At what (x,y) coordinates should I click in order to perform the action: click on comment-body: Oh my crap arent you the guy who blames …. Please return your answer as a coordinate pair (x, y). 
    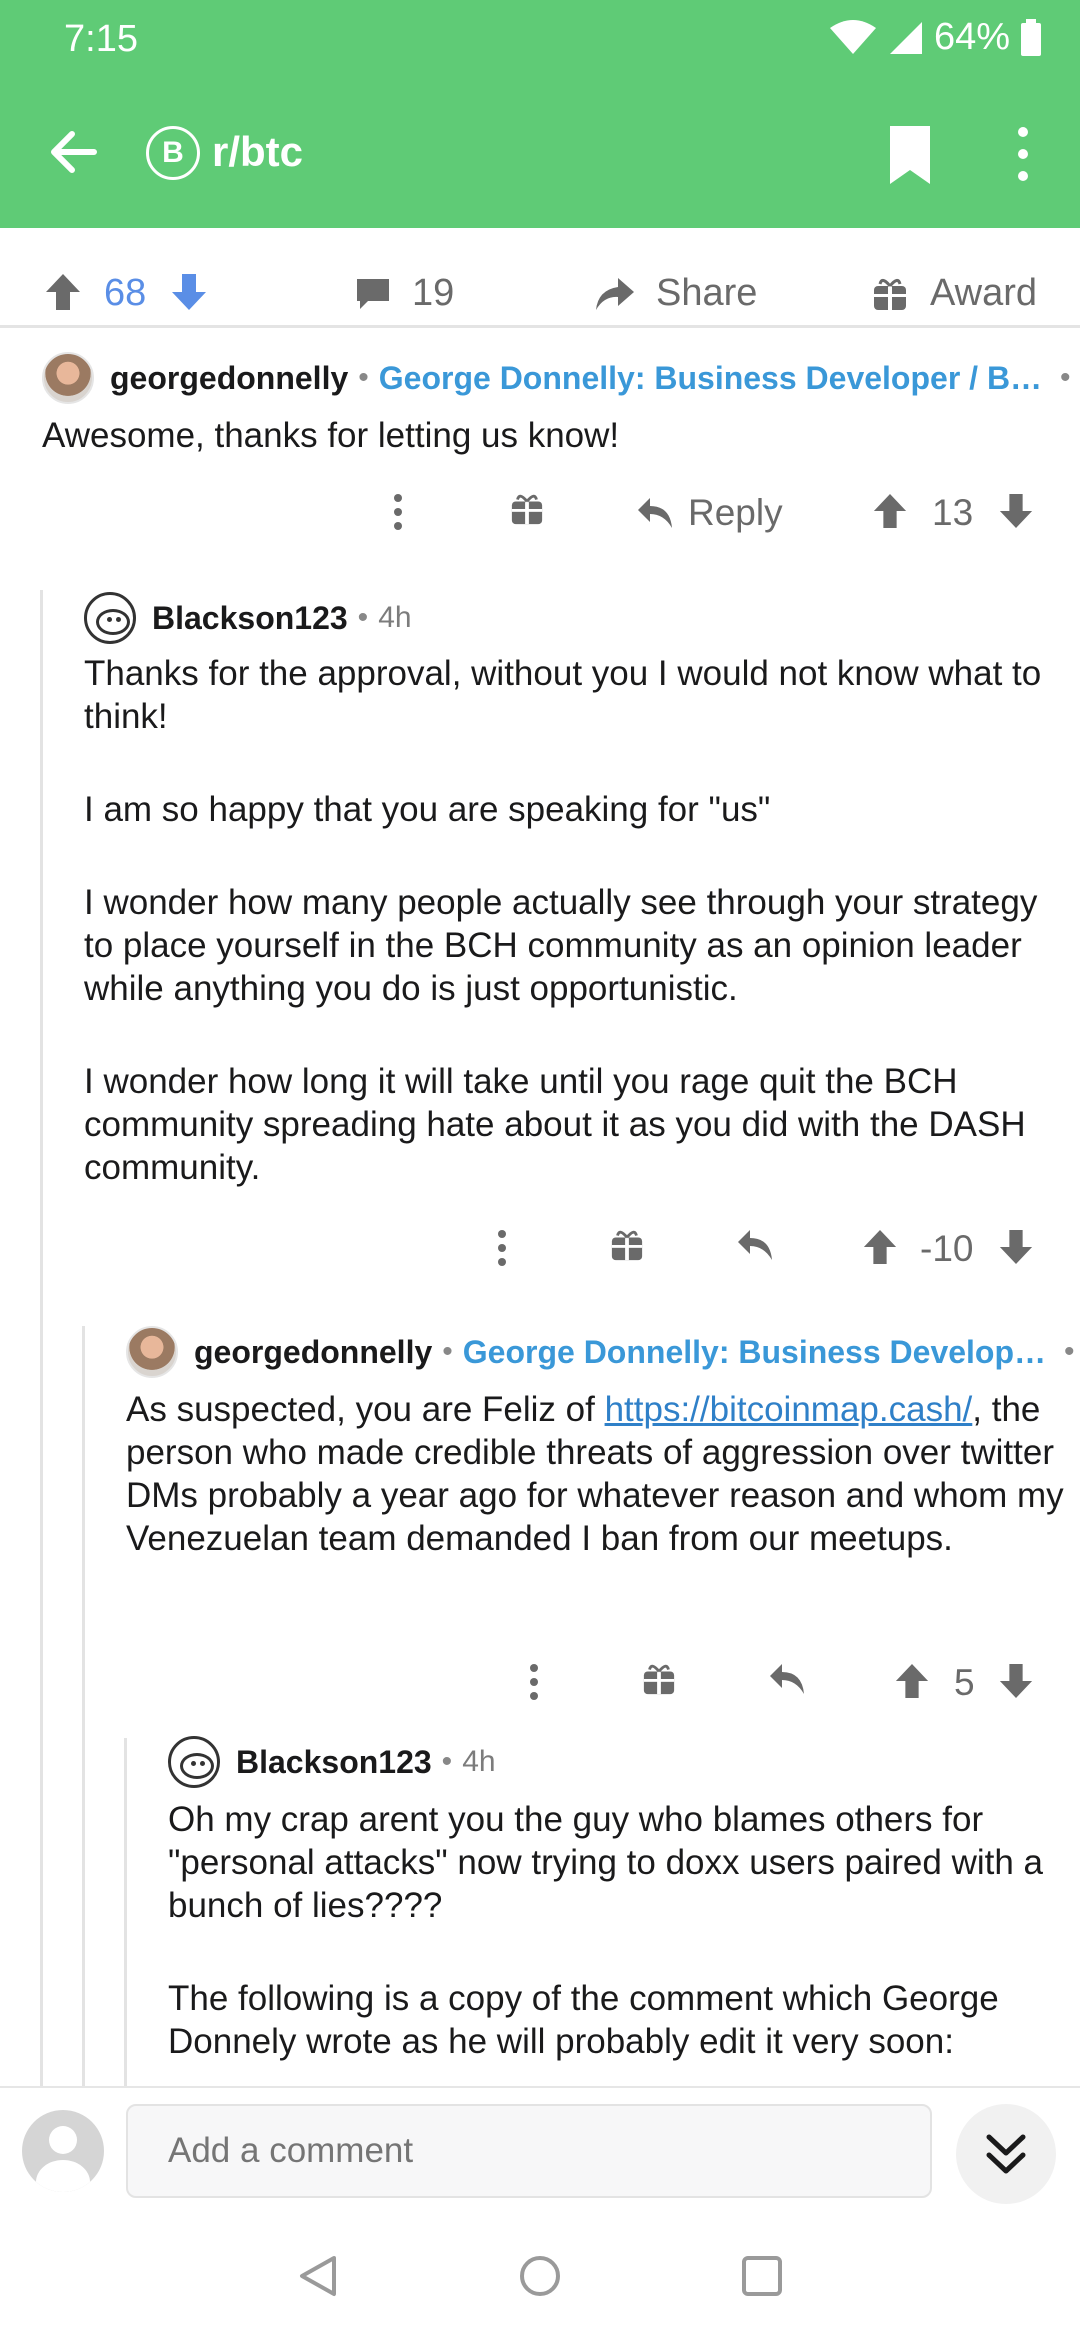
    Looking at the image, I should click on (618, 1942).